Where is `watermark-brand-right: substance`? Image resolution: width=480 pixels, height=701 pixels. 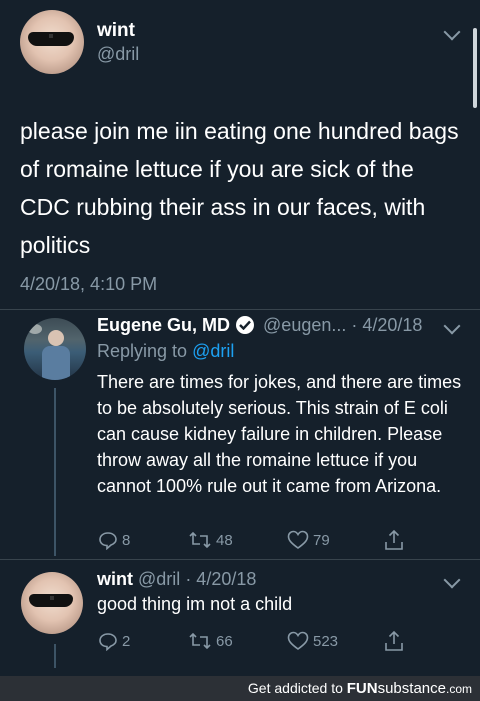
watermark-brand-right: substance is located at coordinates (411, 688).